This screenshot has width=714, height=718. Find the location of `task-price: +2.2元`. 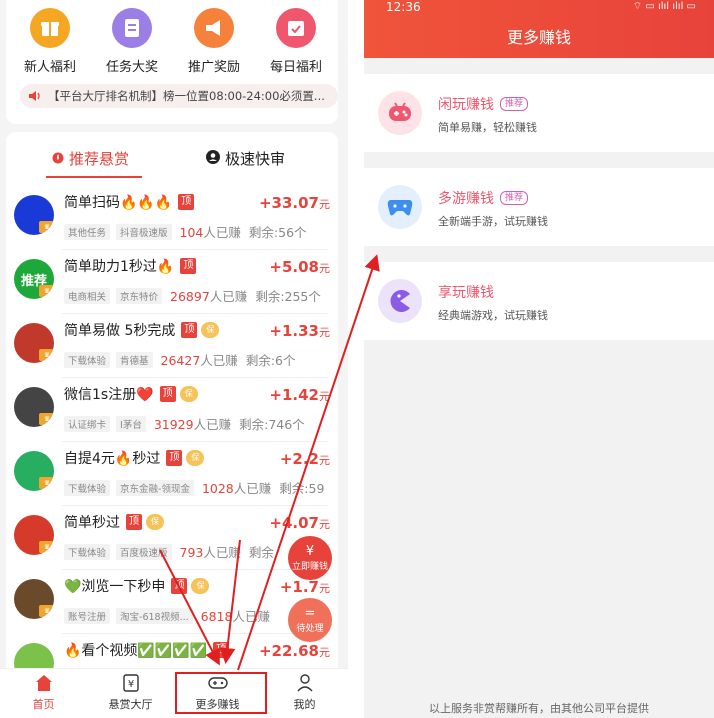

task-price: +2.2元 is located at coordinates (305, 459).